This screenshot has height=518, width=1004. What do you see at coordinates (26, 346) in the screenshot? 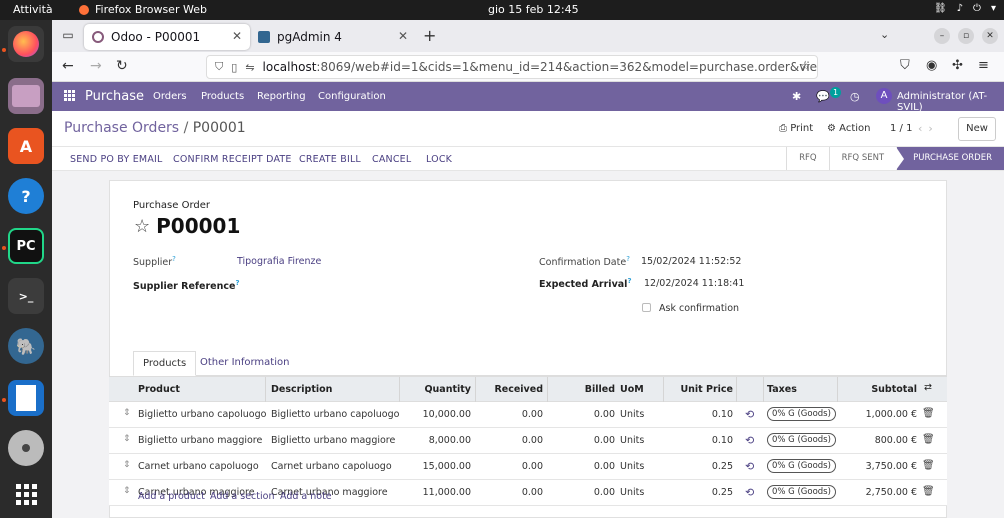
I see `dock-pgadmin: 🐘` at bounding box center [26, 346].